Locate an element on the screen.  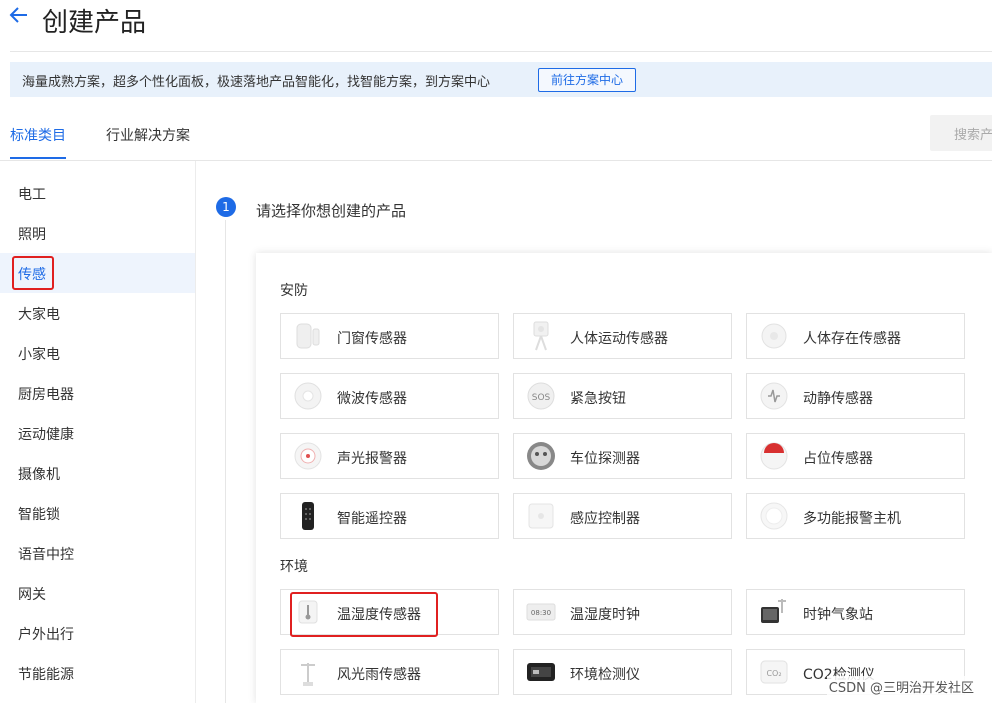
step-connector-line is located at coordinates (225, 461).